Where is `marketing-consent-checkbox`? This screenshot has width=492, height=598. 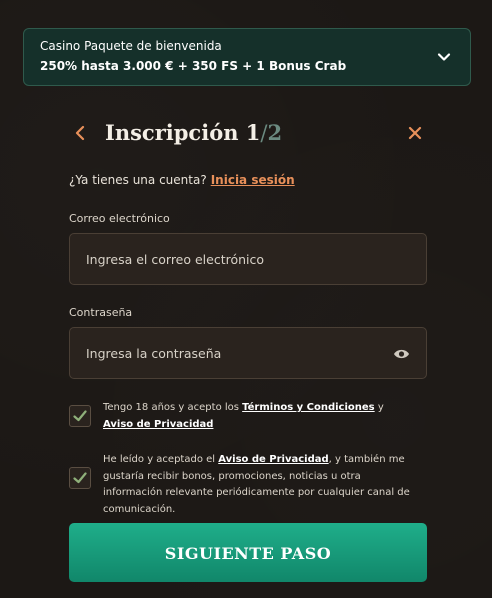 marketing-consent-checkbox is located at coordinates (80, 478).